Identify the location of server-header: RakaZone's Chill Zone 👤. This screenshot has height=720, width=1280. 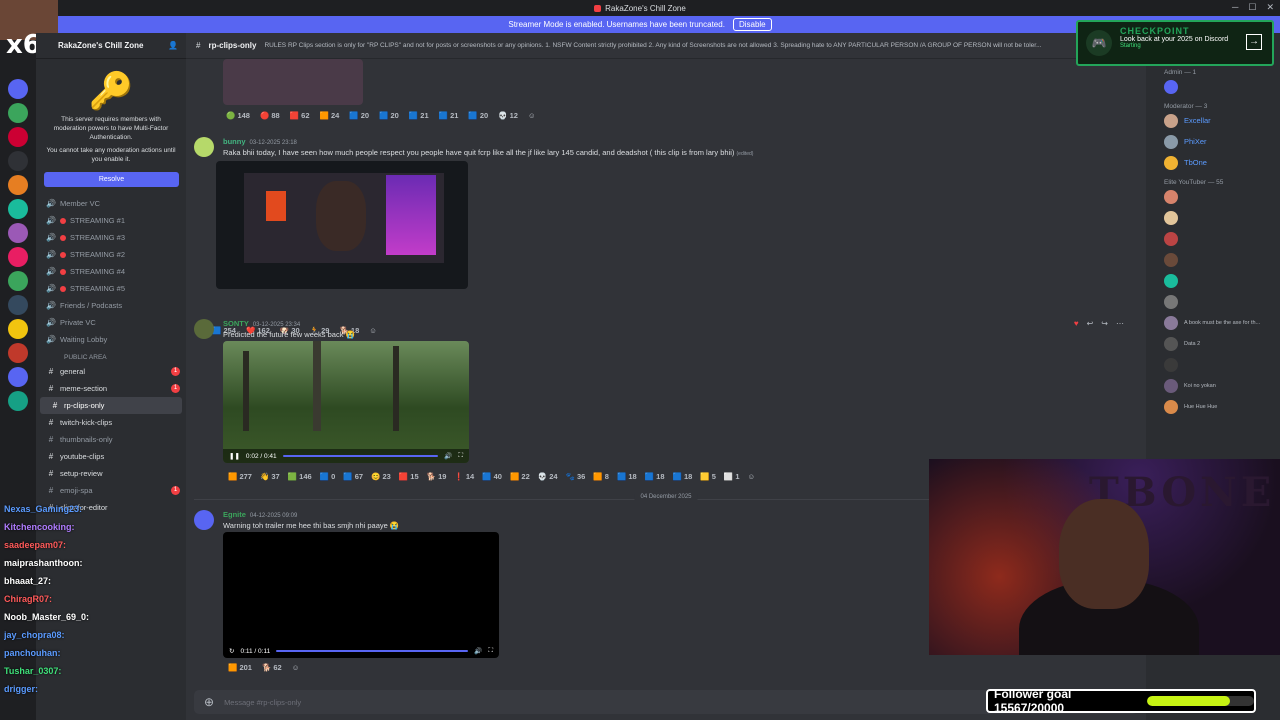
(111, 46).